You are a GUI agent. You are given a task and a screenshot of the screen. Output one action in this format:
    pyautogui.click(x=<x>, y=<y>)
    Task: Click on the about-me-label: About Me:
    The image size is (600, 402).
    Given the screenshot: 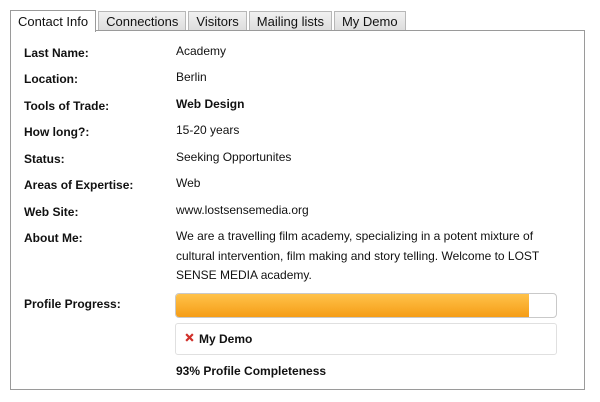 What is the action you would take?
    pyautogui.click(x=53, y=238)
    